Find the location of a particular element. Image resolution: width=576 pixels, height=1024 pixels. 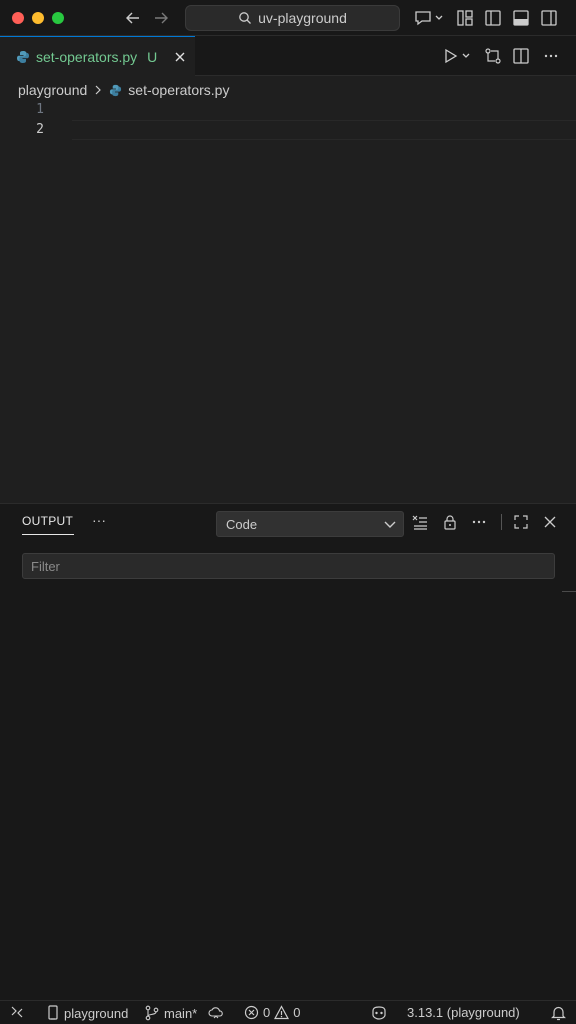

interpreter-label: 3.13.1 (playground) is located at coordinates (463, 1012).